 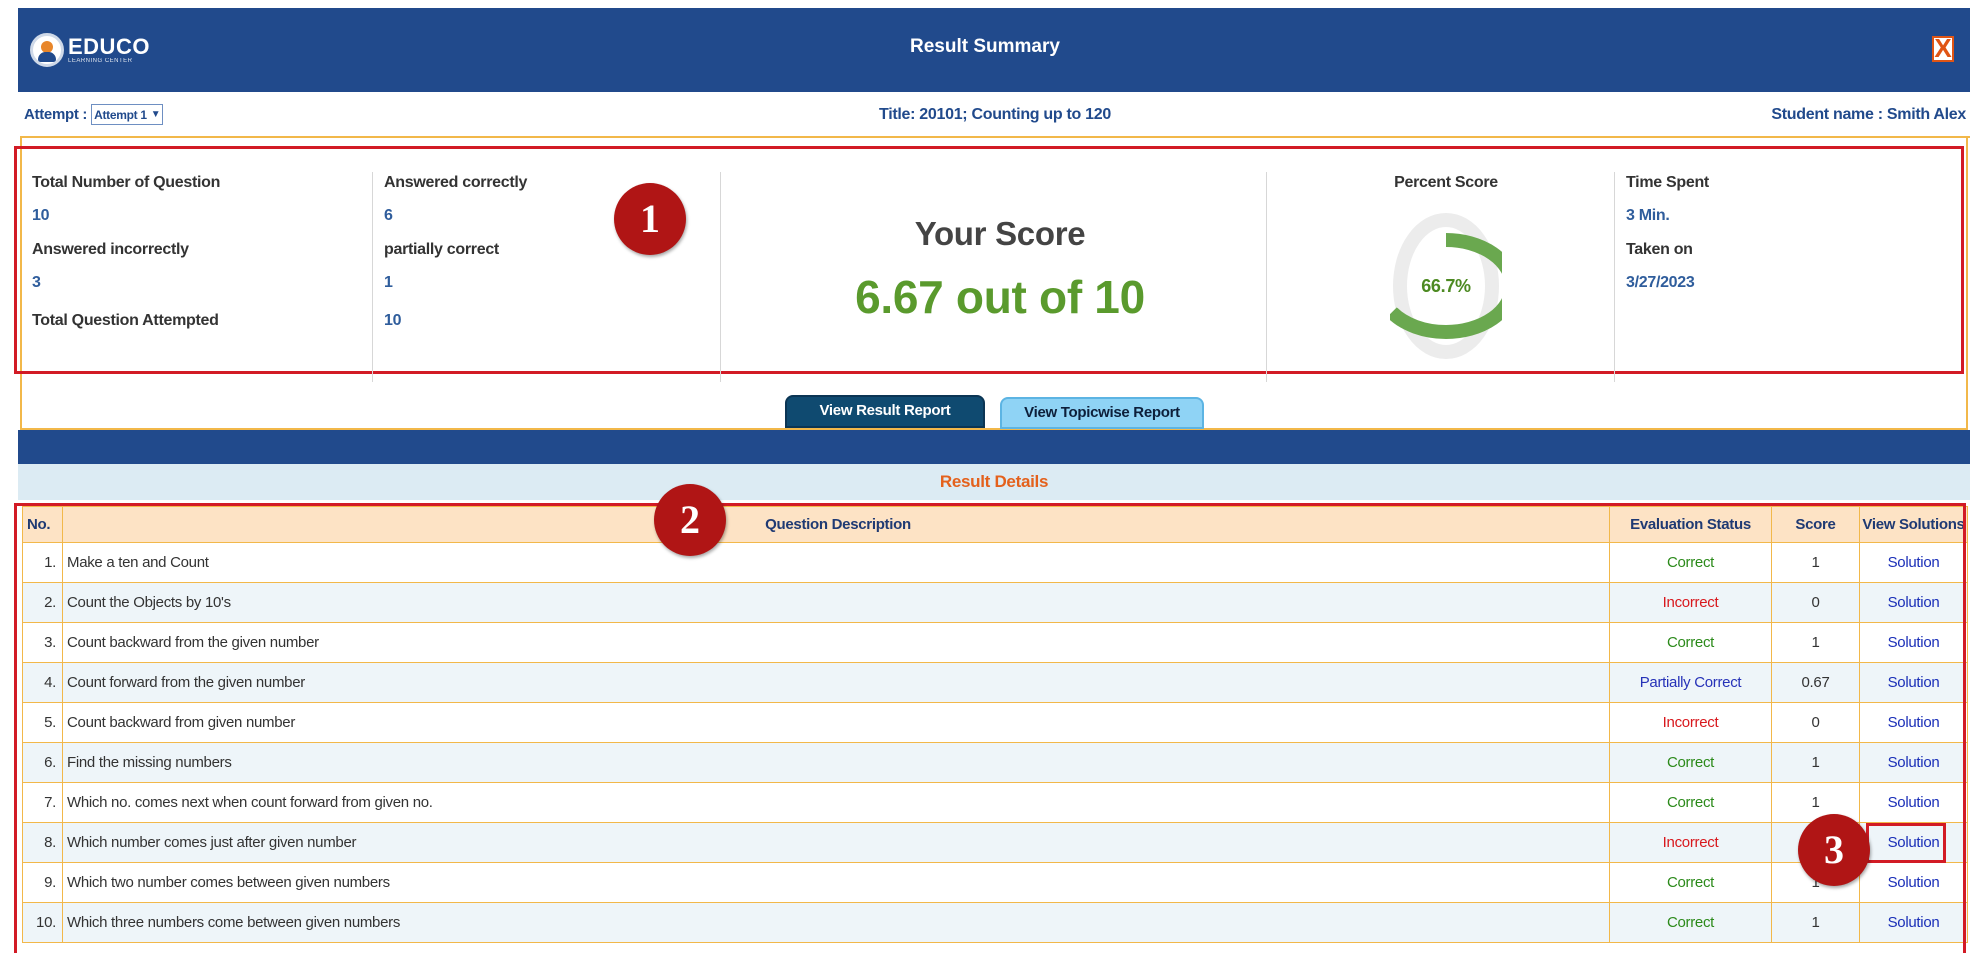 What do you see at coordinates (388, 215) in the screenshot?
I see `answered-correctly-value: 6` at bounding box center [388, 215].